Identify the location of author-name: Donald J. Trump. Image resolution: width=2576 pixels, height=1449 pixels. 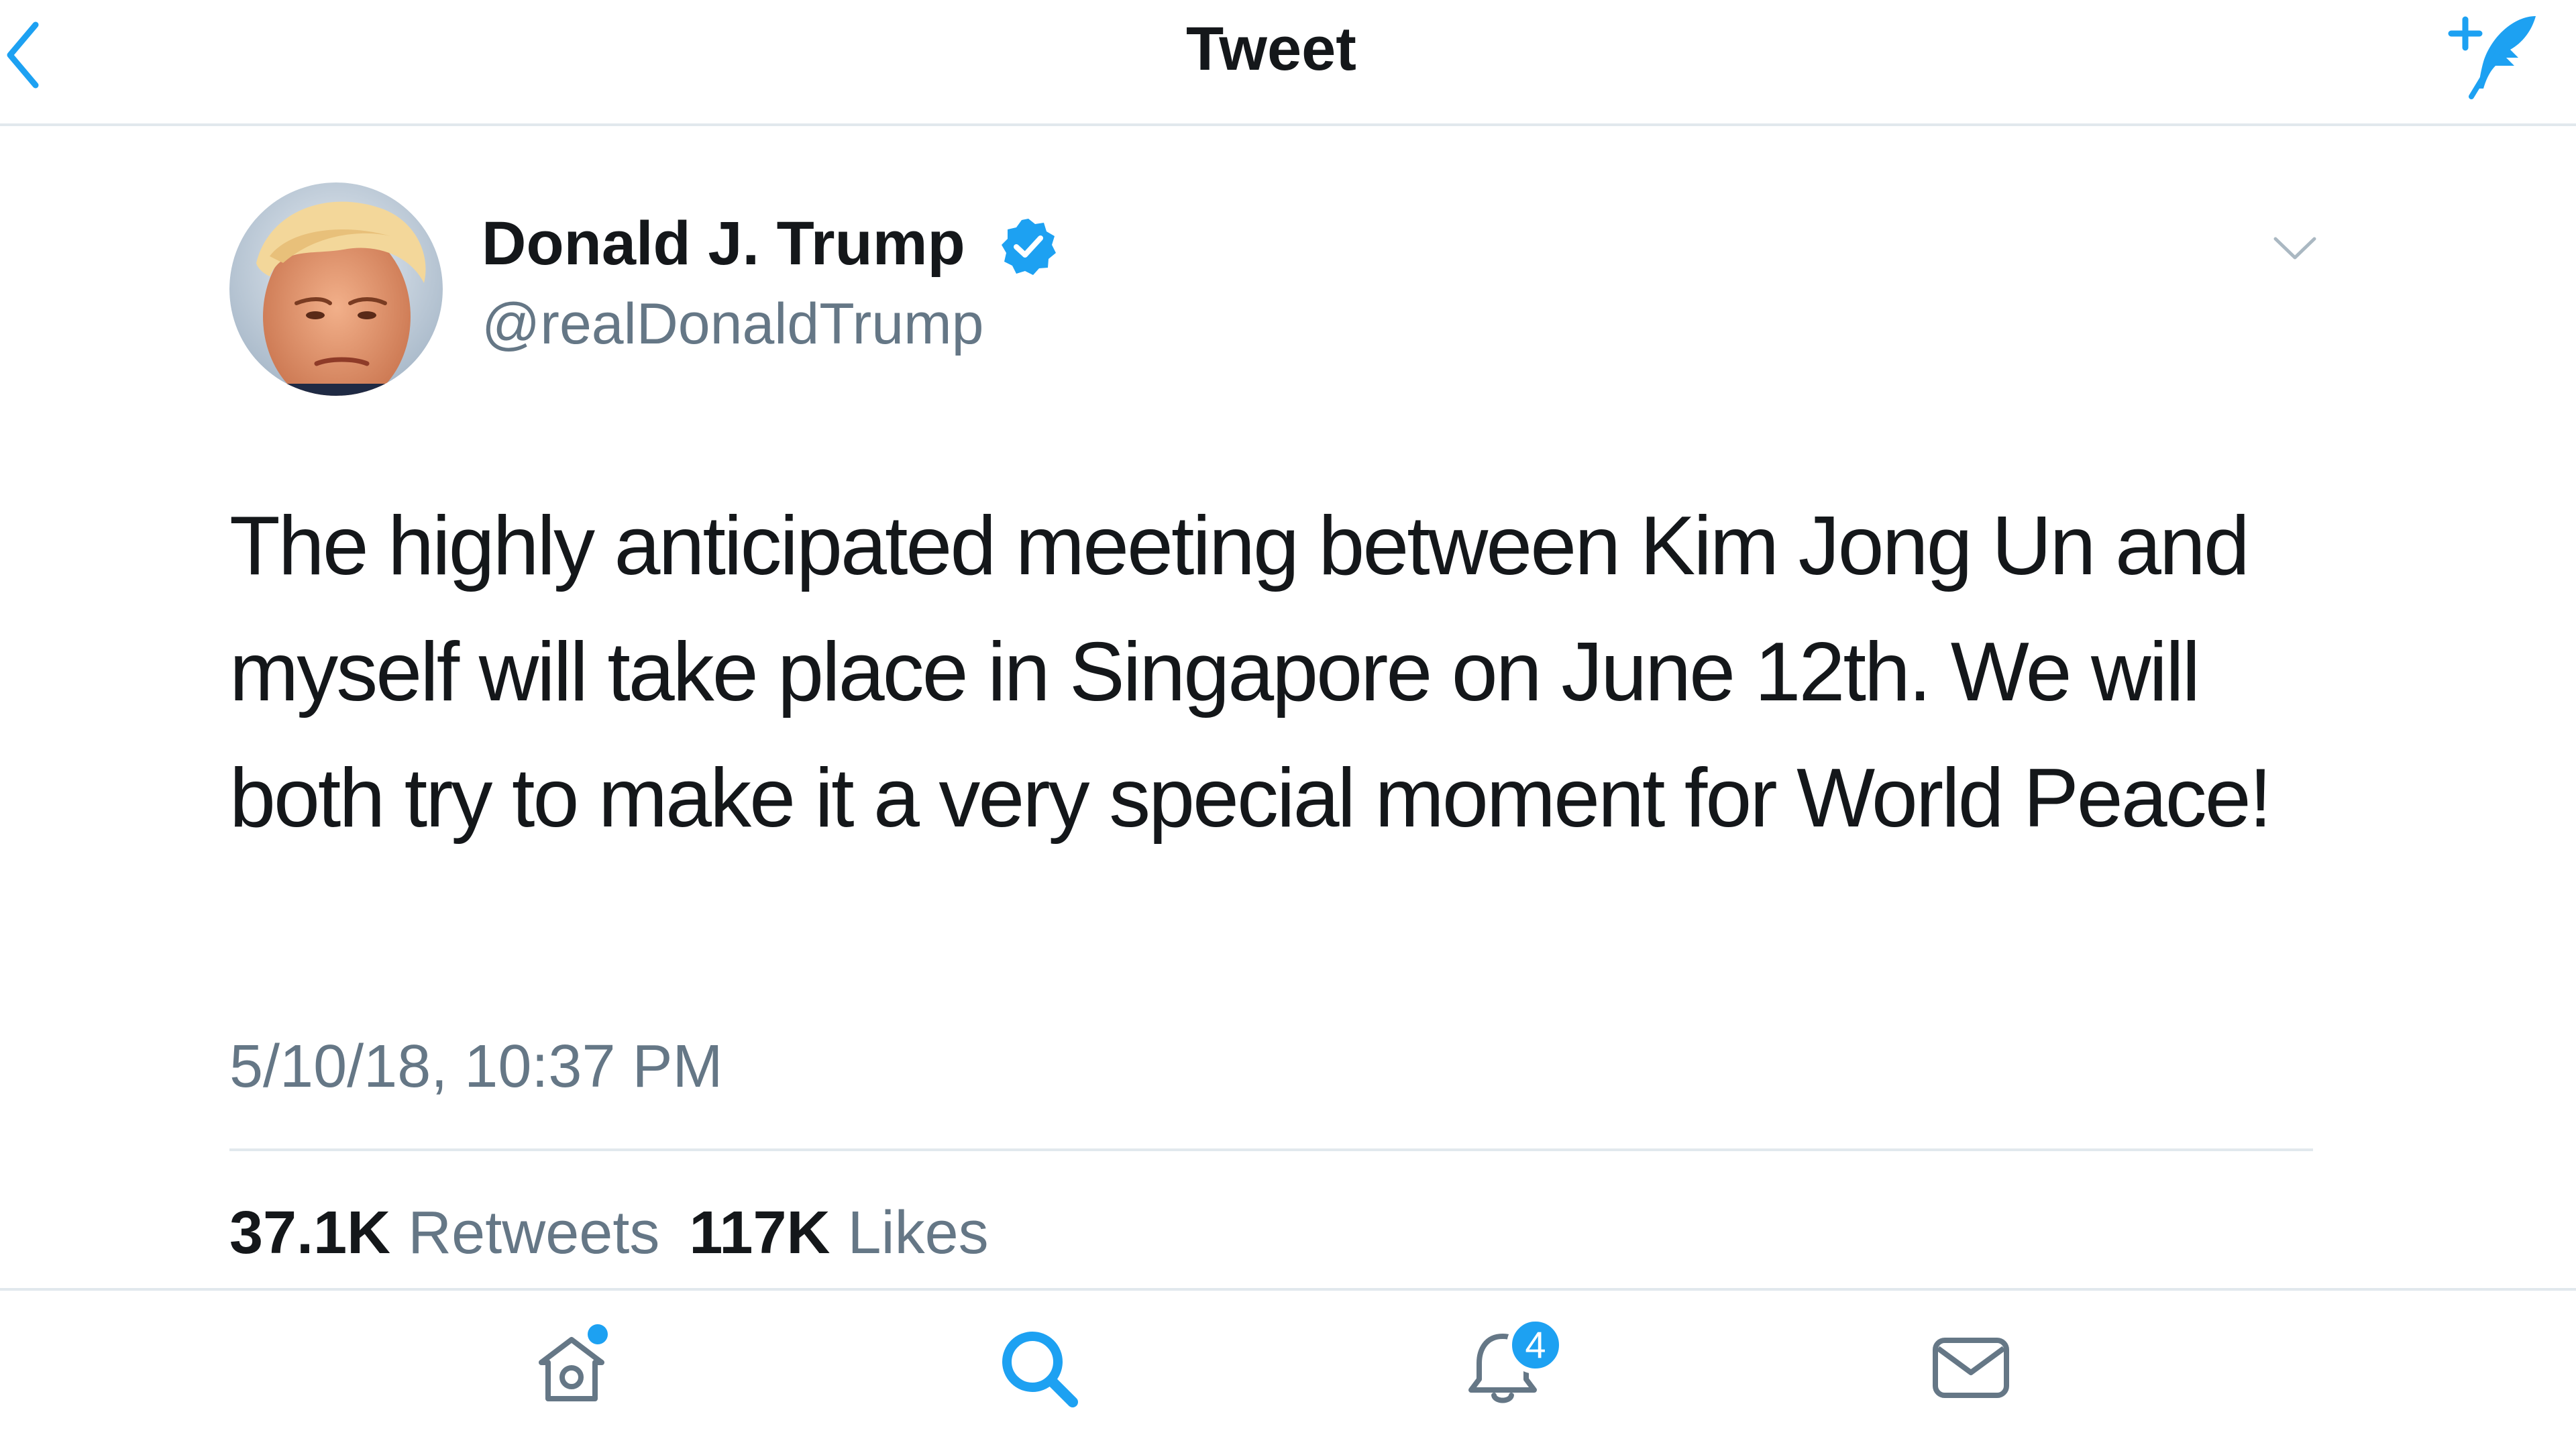
(723, 243).